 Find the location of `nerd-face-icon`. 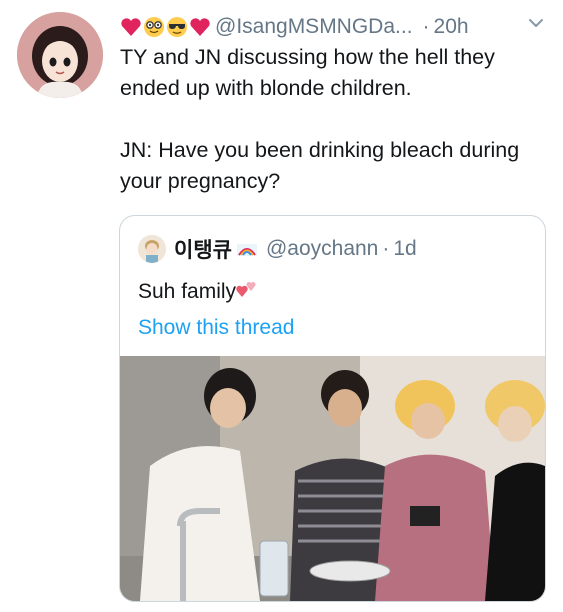

nerd-face-icon is located at coordinates (154, 27).